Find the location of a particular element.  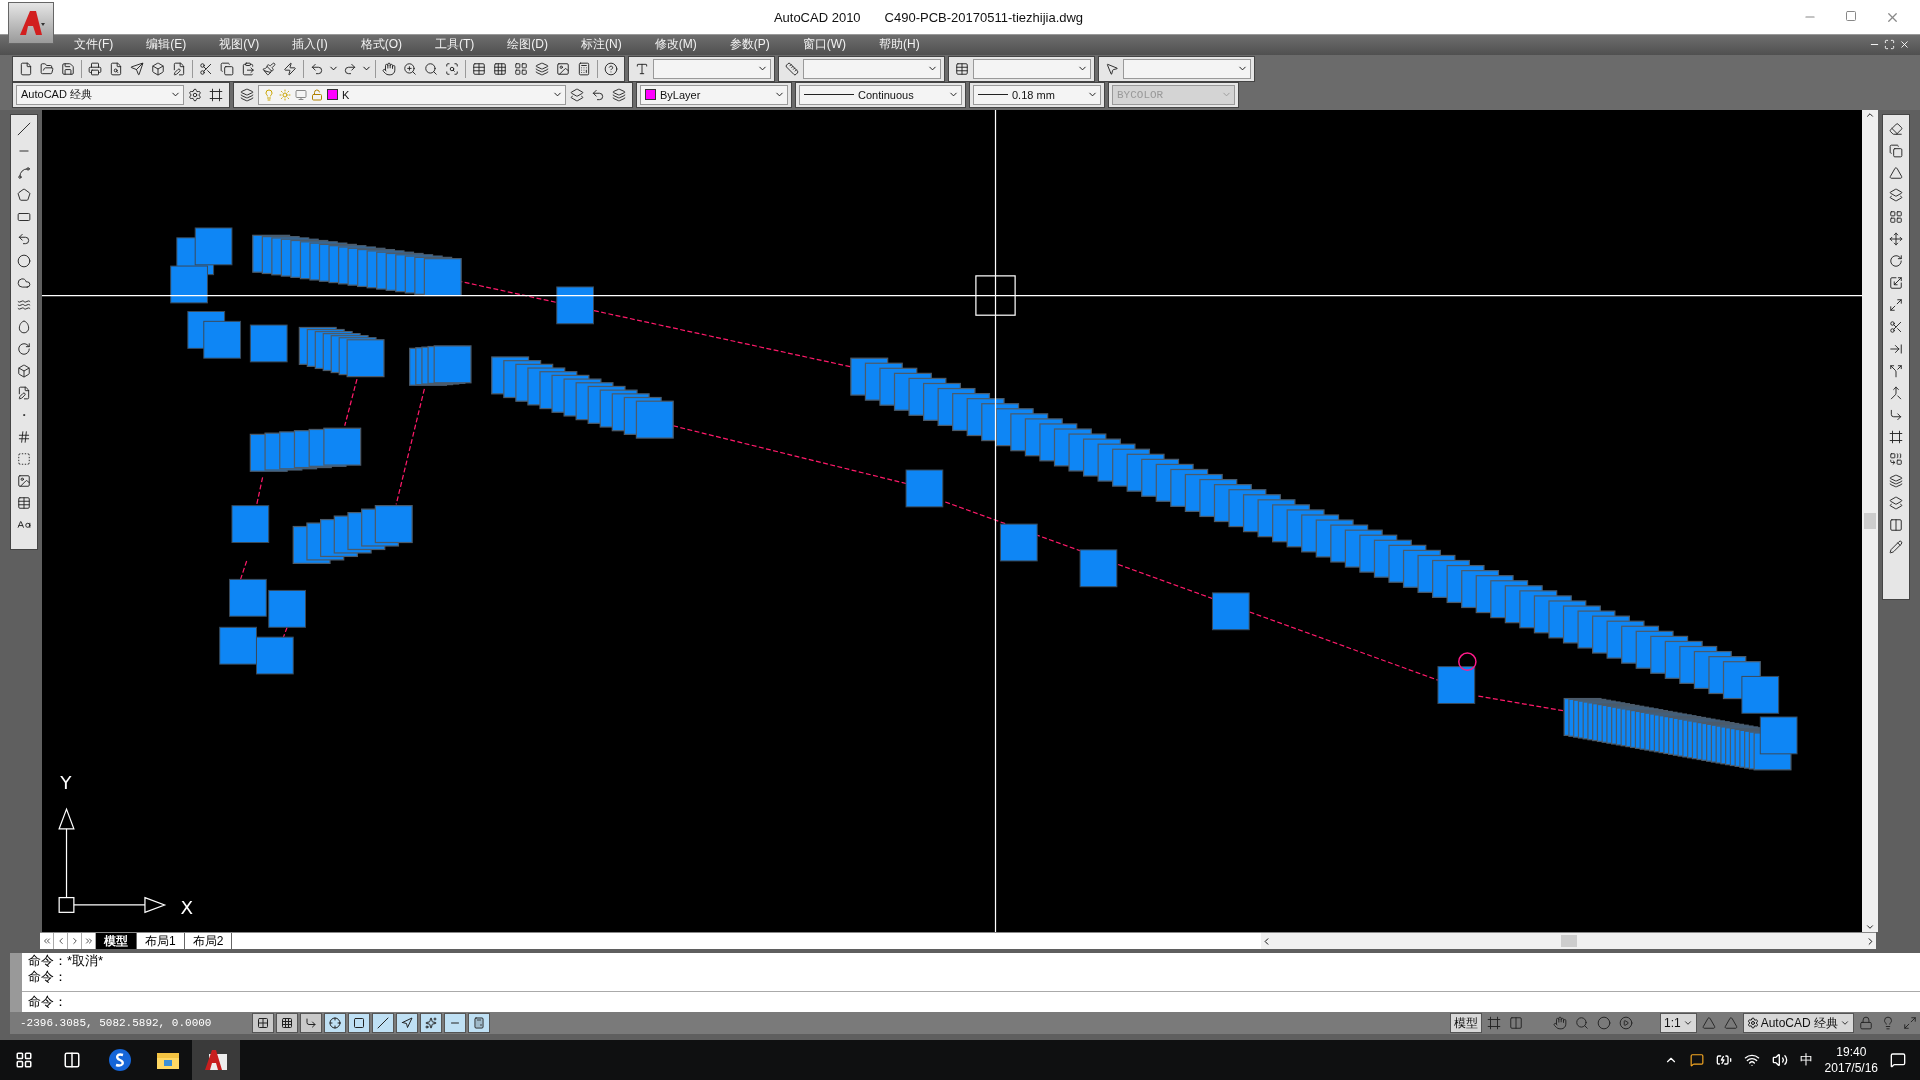

wifi-icon is located at coordinates (1751, 1060).